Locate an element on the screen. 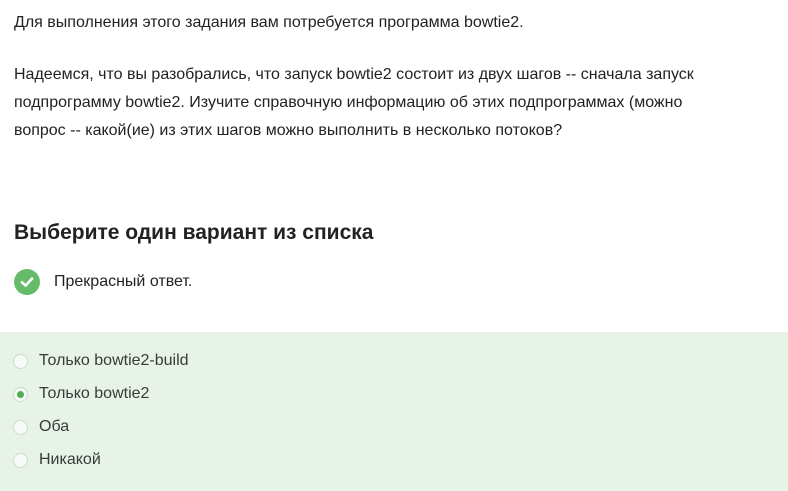  answer-status: Прекрасный ответ. is located at coordinates (103, 282).